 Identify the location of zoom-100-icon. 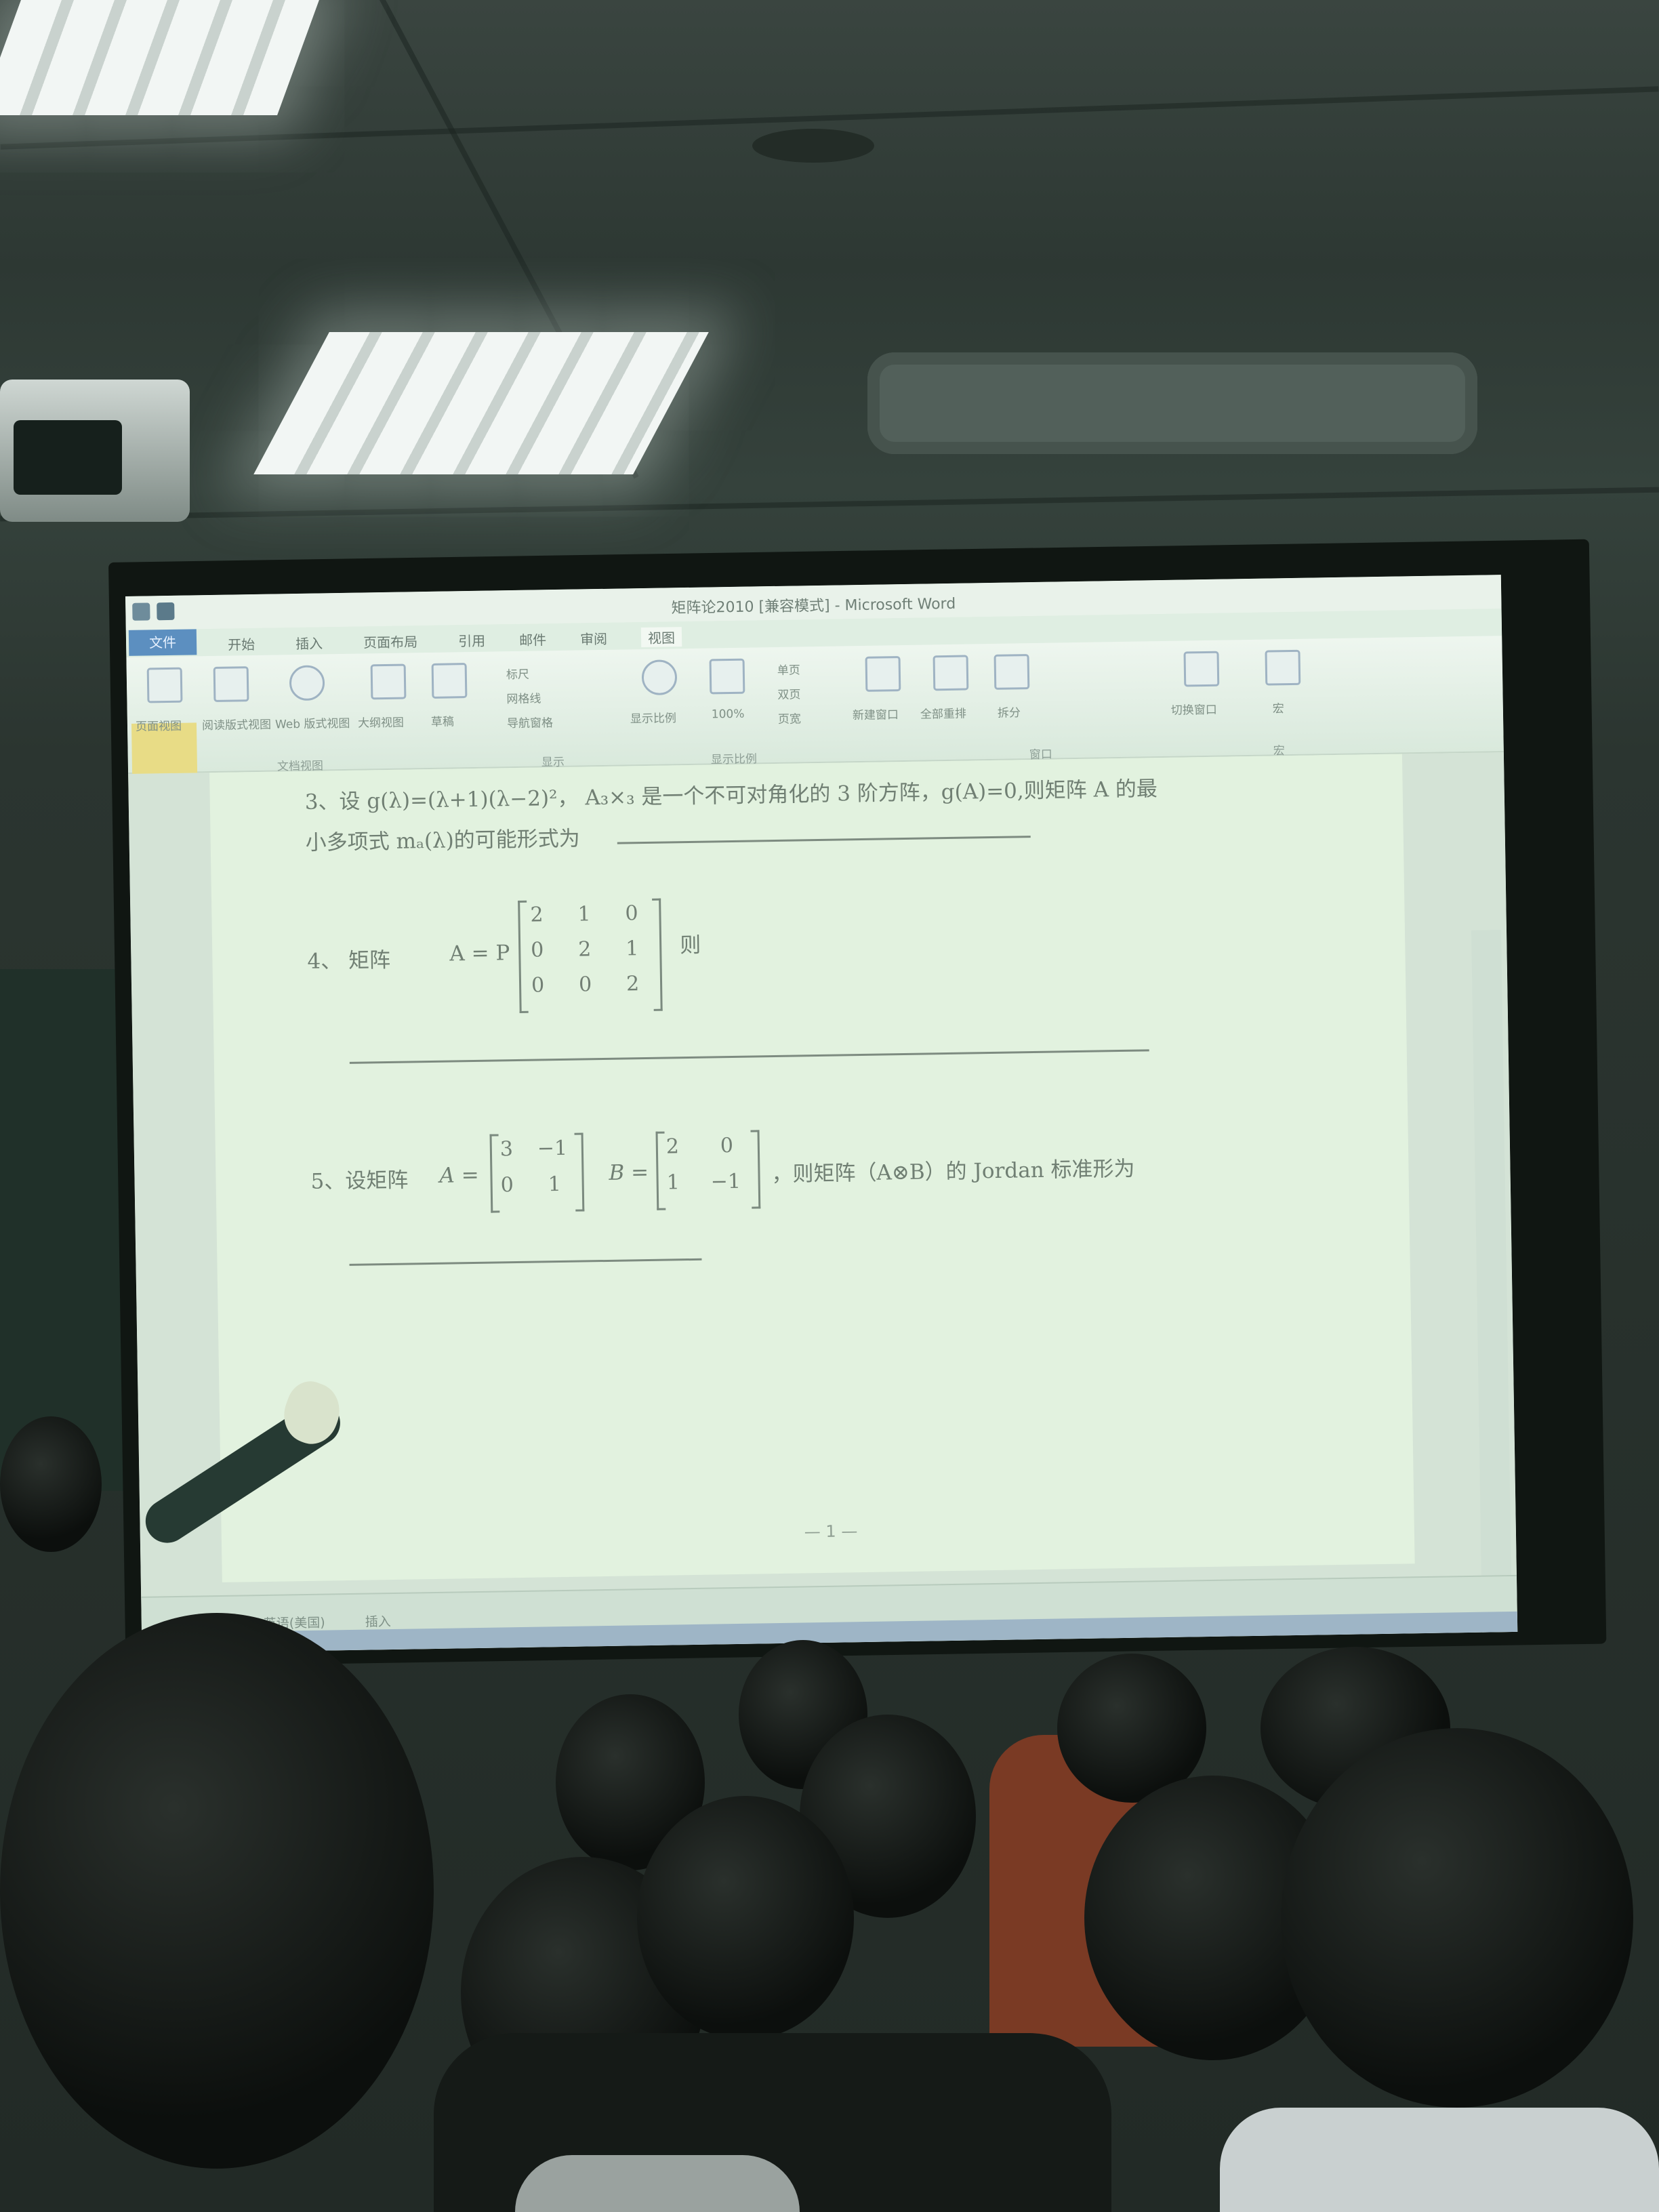
(727, 676).